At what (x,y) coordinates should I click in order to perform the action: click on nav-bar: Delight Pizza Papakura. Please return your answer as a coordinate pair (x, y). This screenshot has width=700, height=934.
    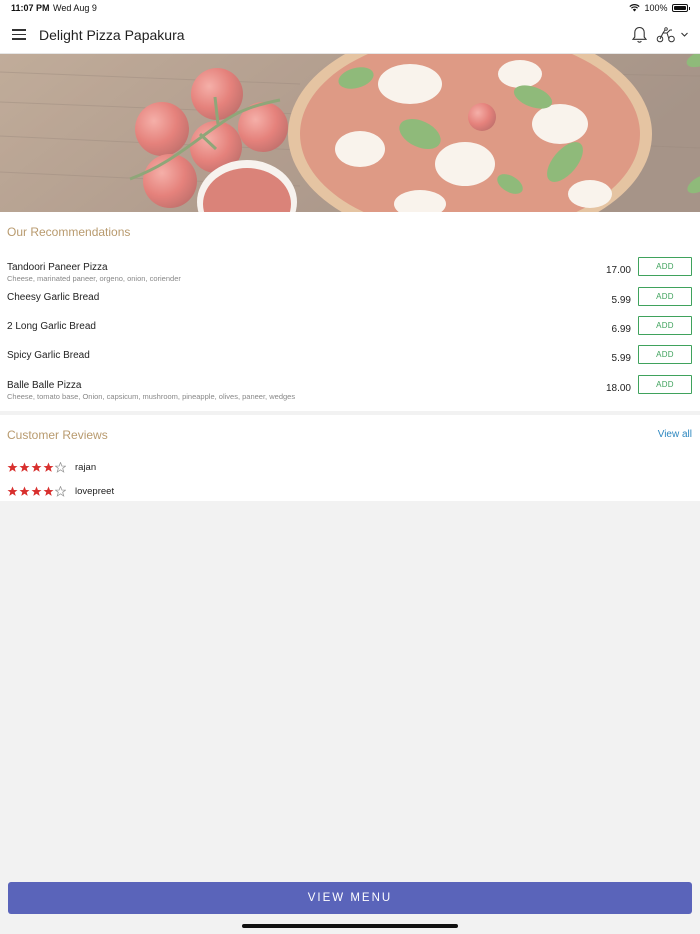
    Looking at the image, I should click on (350, 35).